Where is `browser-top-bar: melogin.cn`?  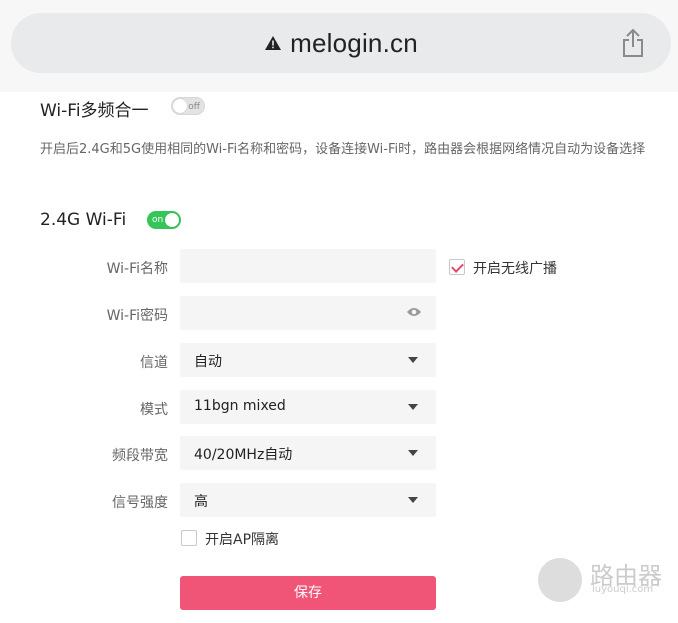
browser-top-bar: melogin.cn is located at coordinates (339, 46).